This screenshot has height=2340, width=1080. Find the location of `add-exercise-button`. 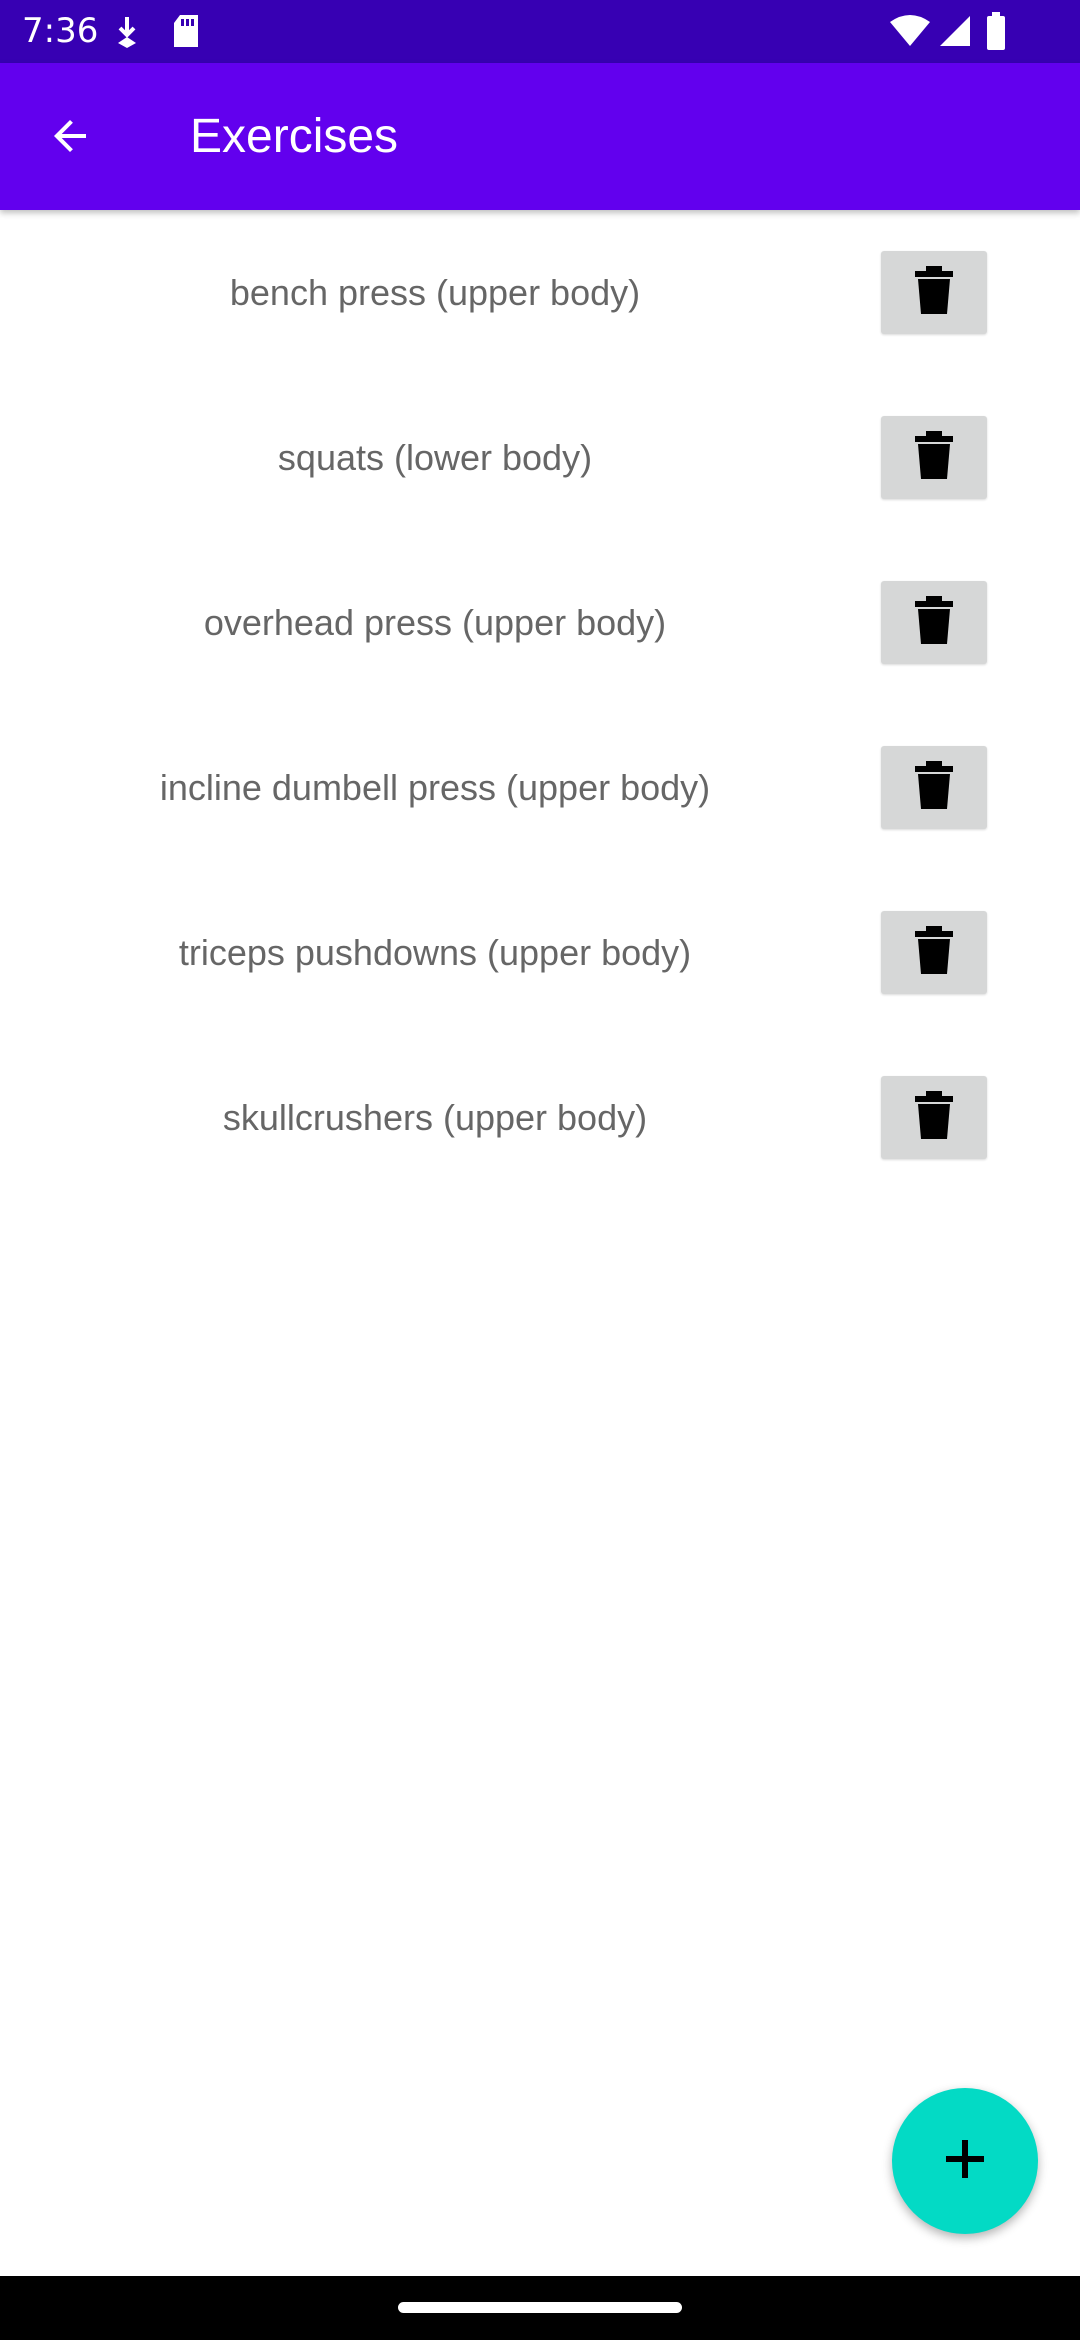

add-exercise-button is located at coordinates (965, 2161).